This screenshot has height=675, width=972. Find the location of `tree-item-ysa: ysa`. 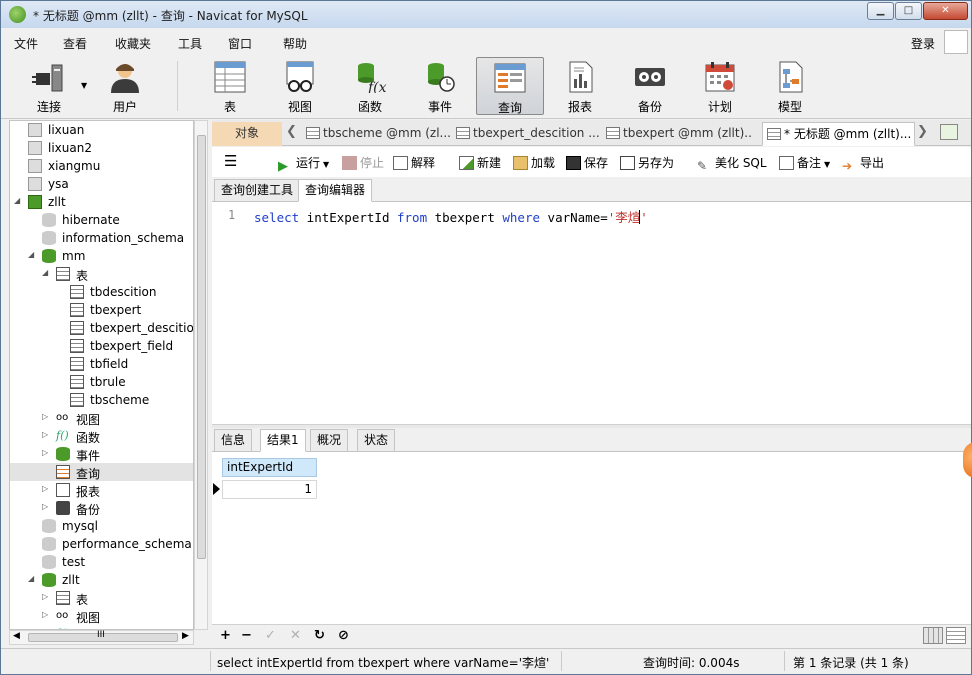

tree-item-ysa: ysa is located at coordinates (101, 184).